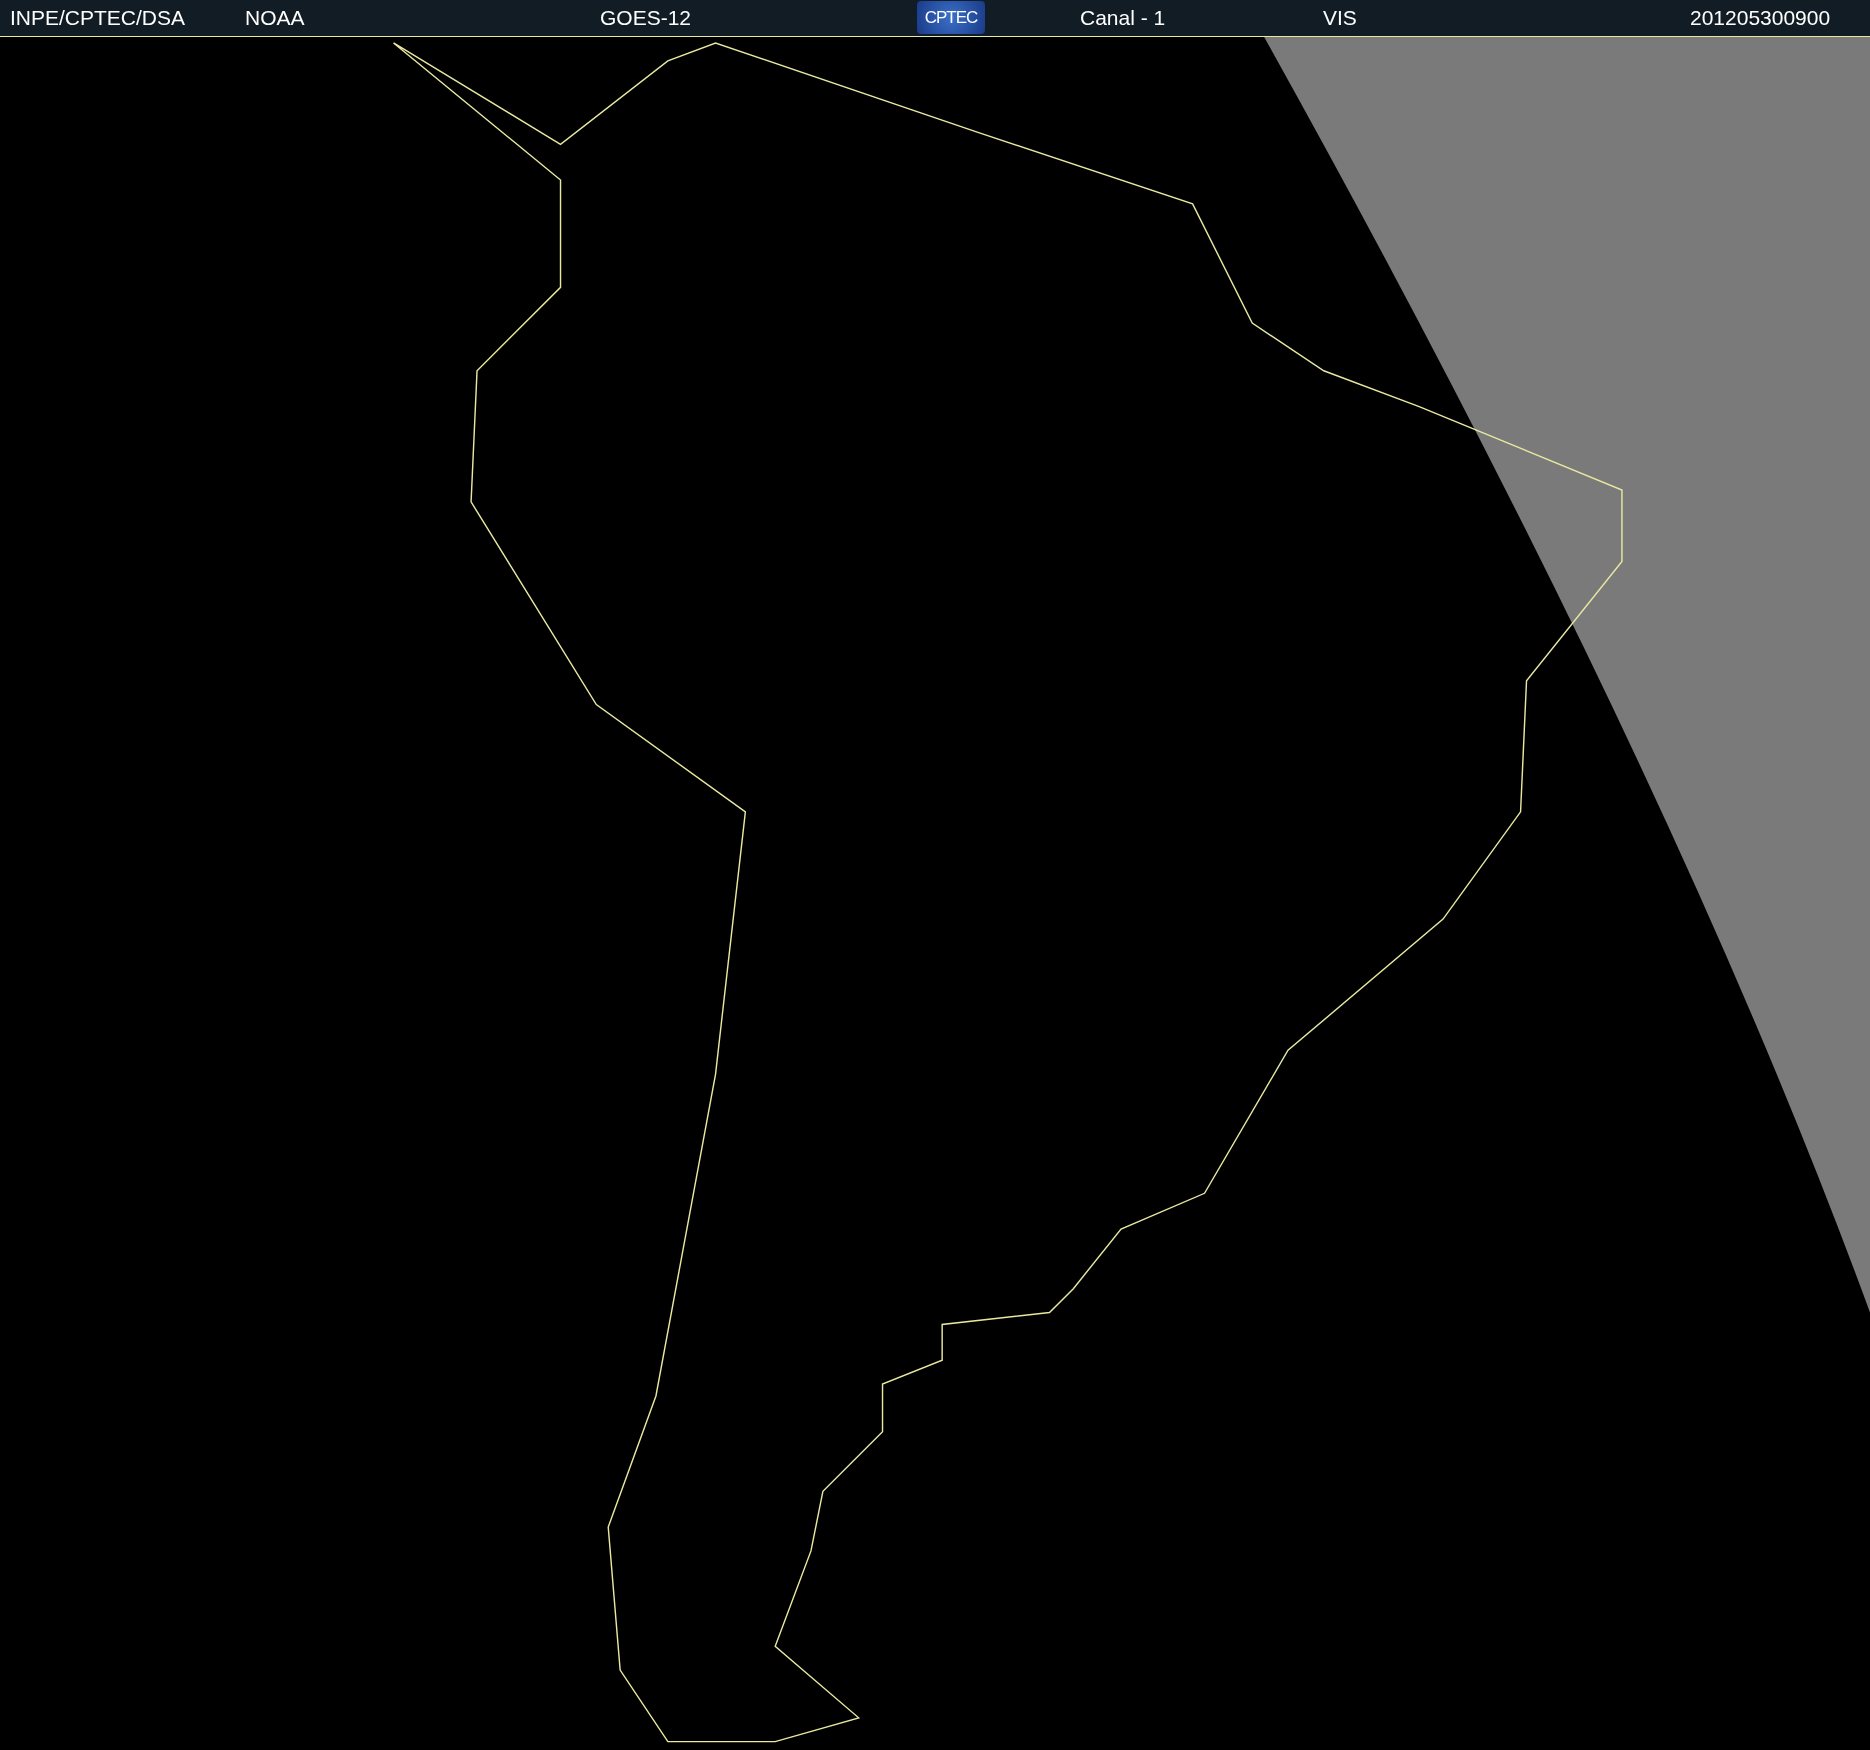 Image resolution: width=1870 pixels, height=1750 pixels. What do you see at coordinates (951, 17) in the screenshot?
I see `logo: CPTEC` at bounding box center [951, 17].